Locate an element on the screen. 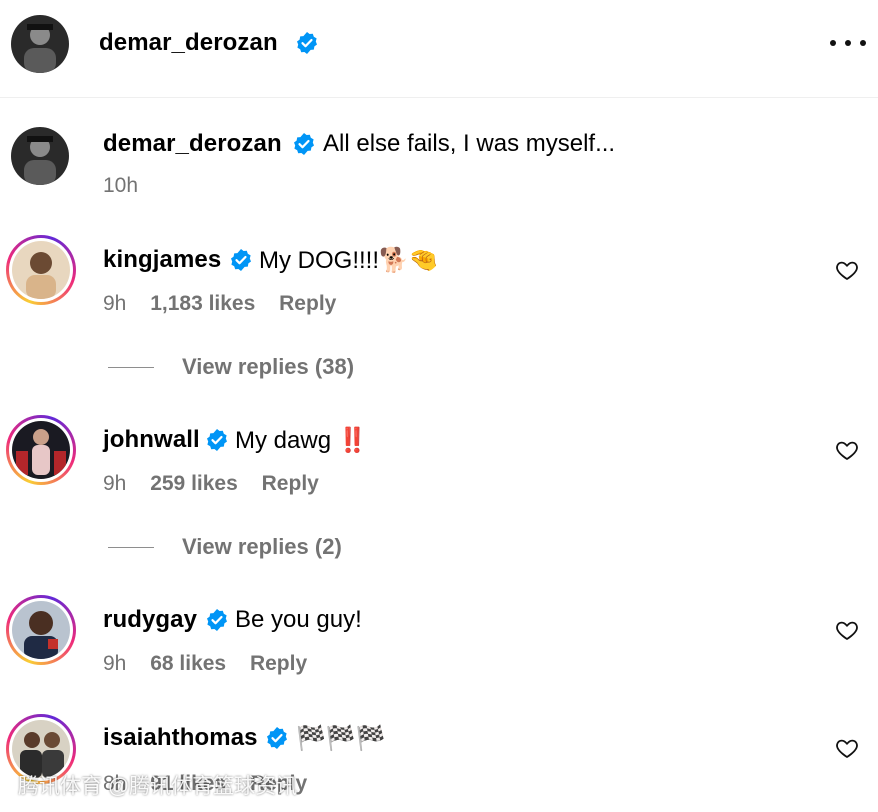 This screenshot has width=878, height=812. comment-meta: 9h 68 likes Reply is located at coordinates (205, 664).